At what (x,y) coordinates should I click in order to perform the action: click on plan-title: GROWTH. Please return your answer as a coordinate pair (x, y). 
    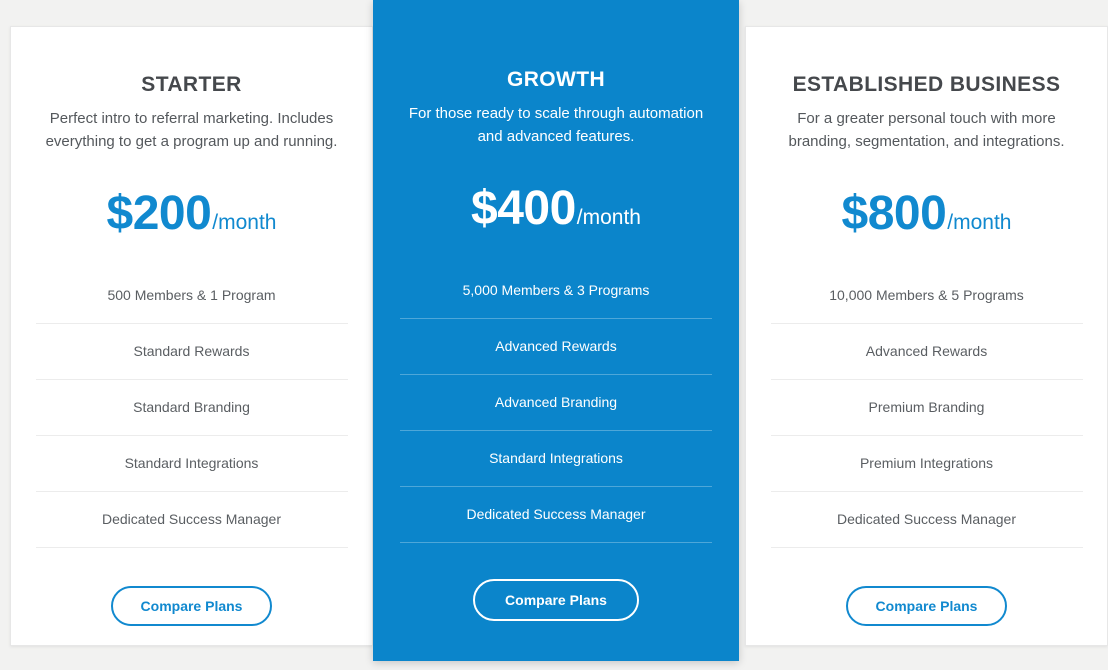
    Looking at the image, I should click on (556, 79).